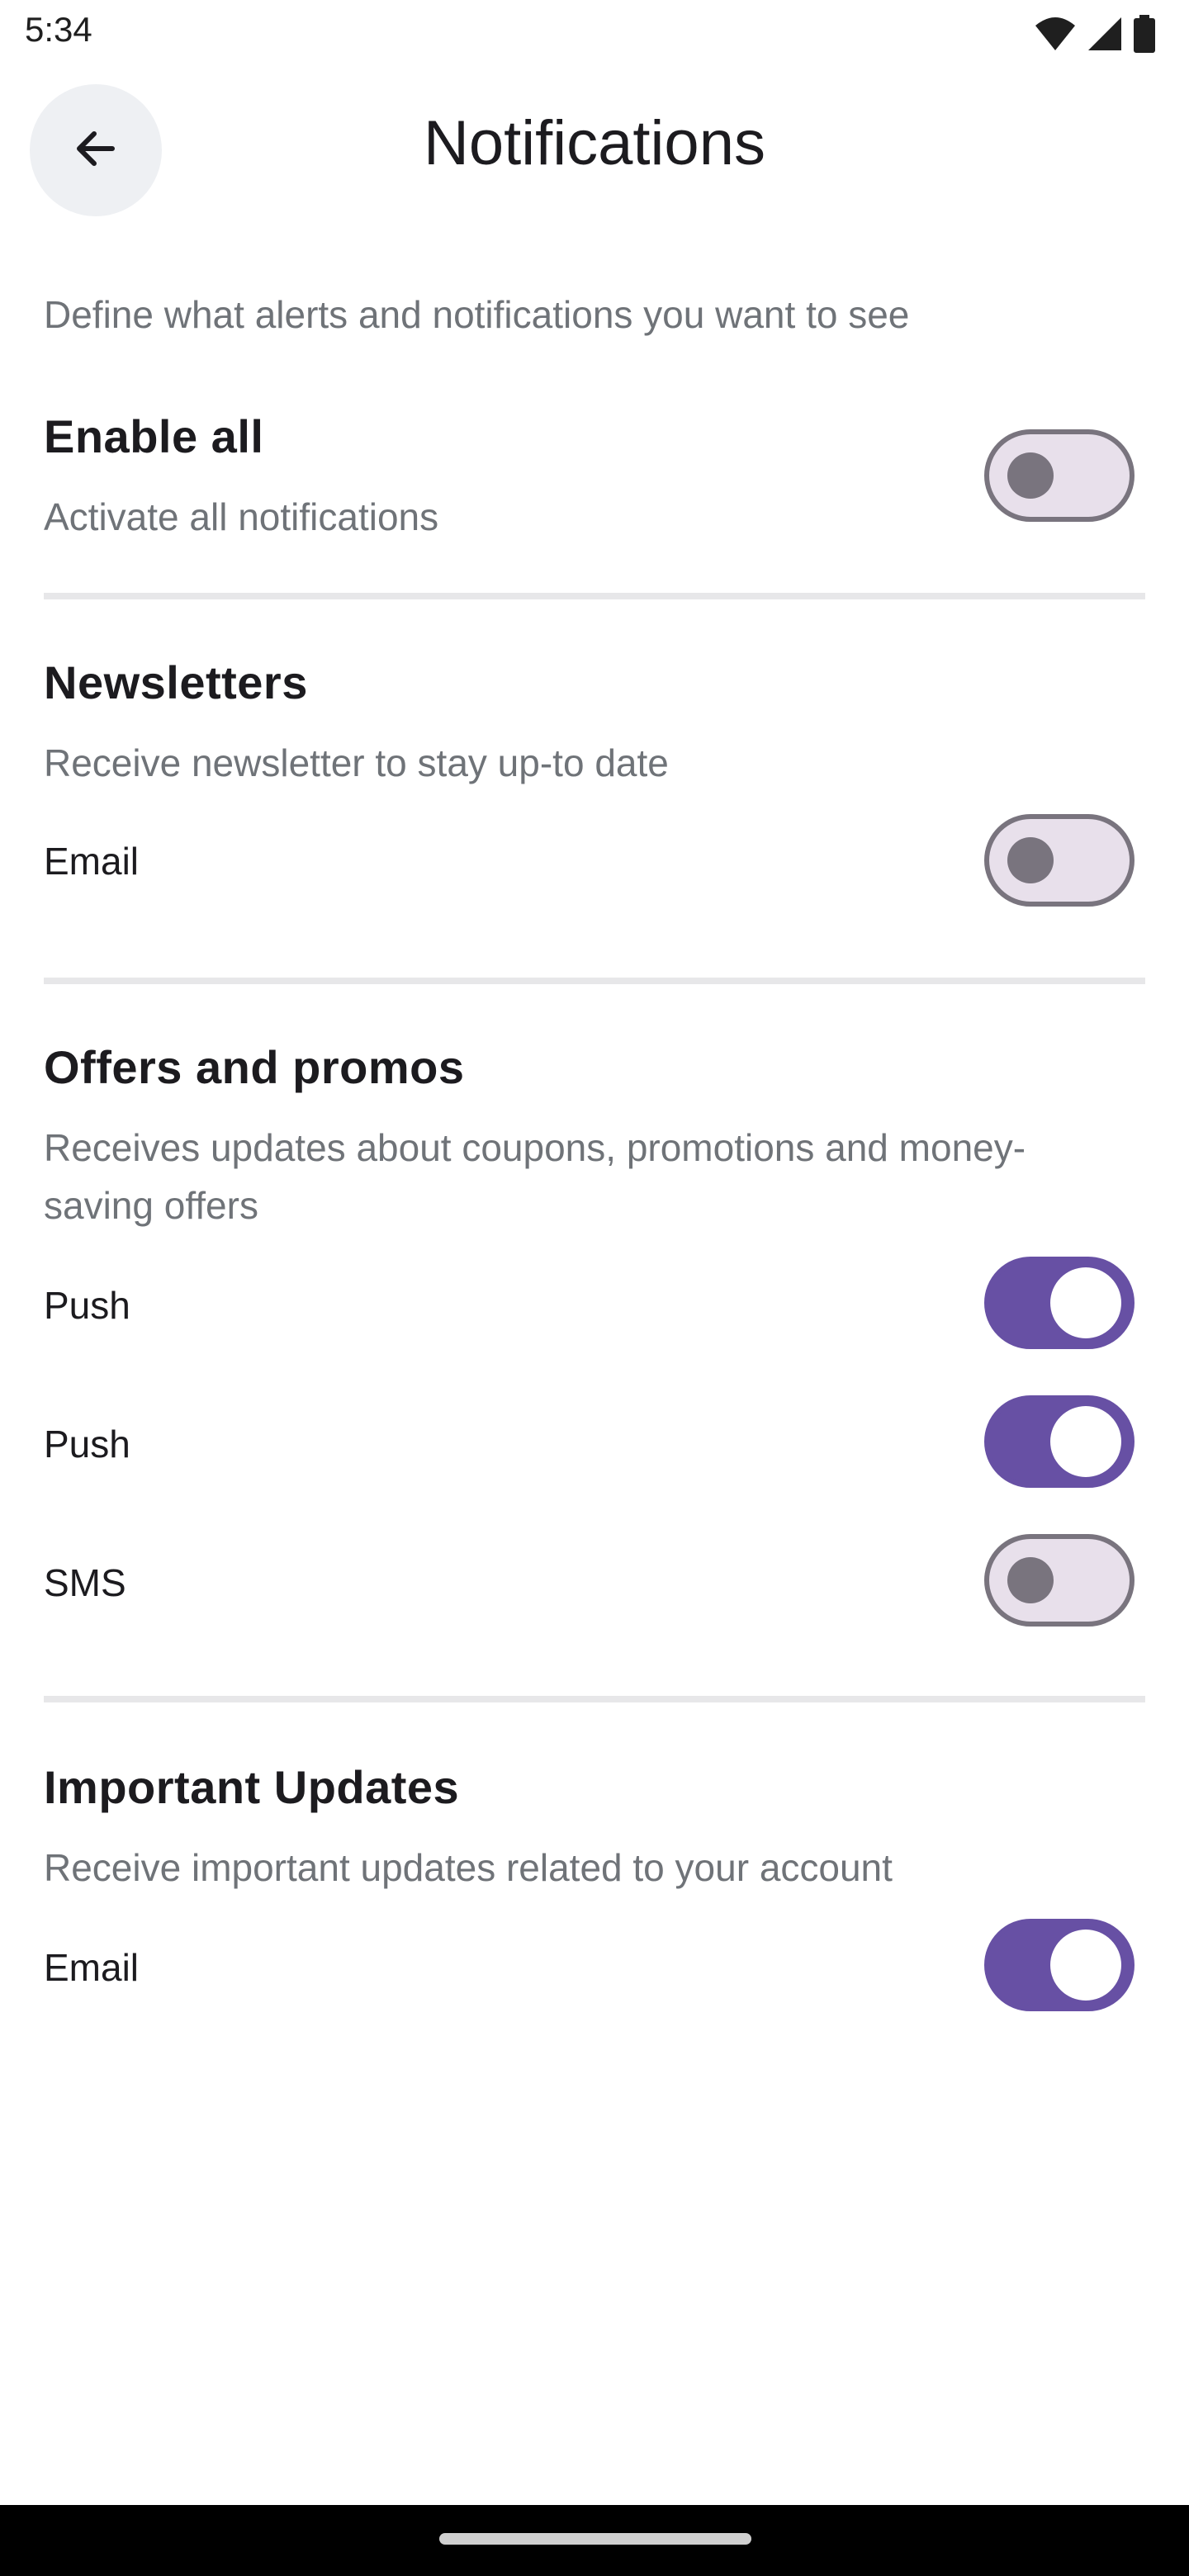 Image resolution: width=1189 pixels, height=2576 pixels. I want to click on enable-all-toggle, so click(1059, 475).